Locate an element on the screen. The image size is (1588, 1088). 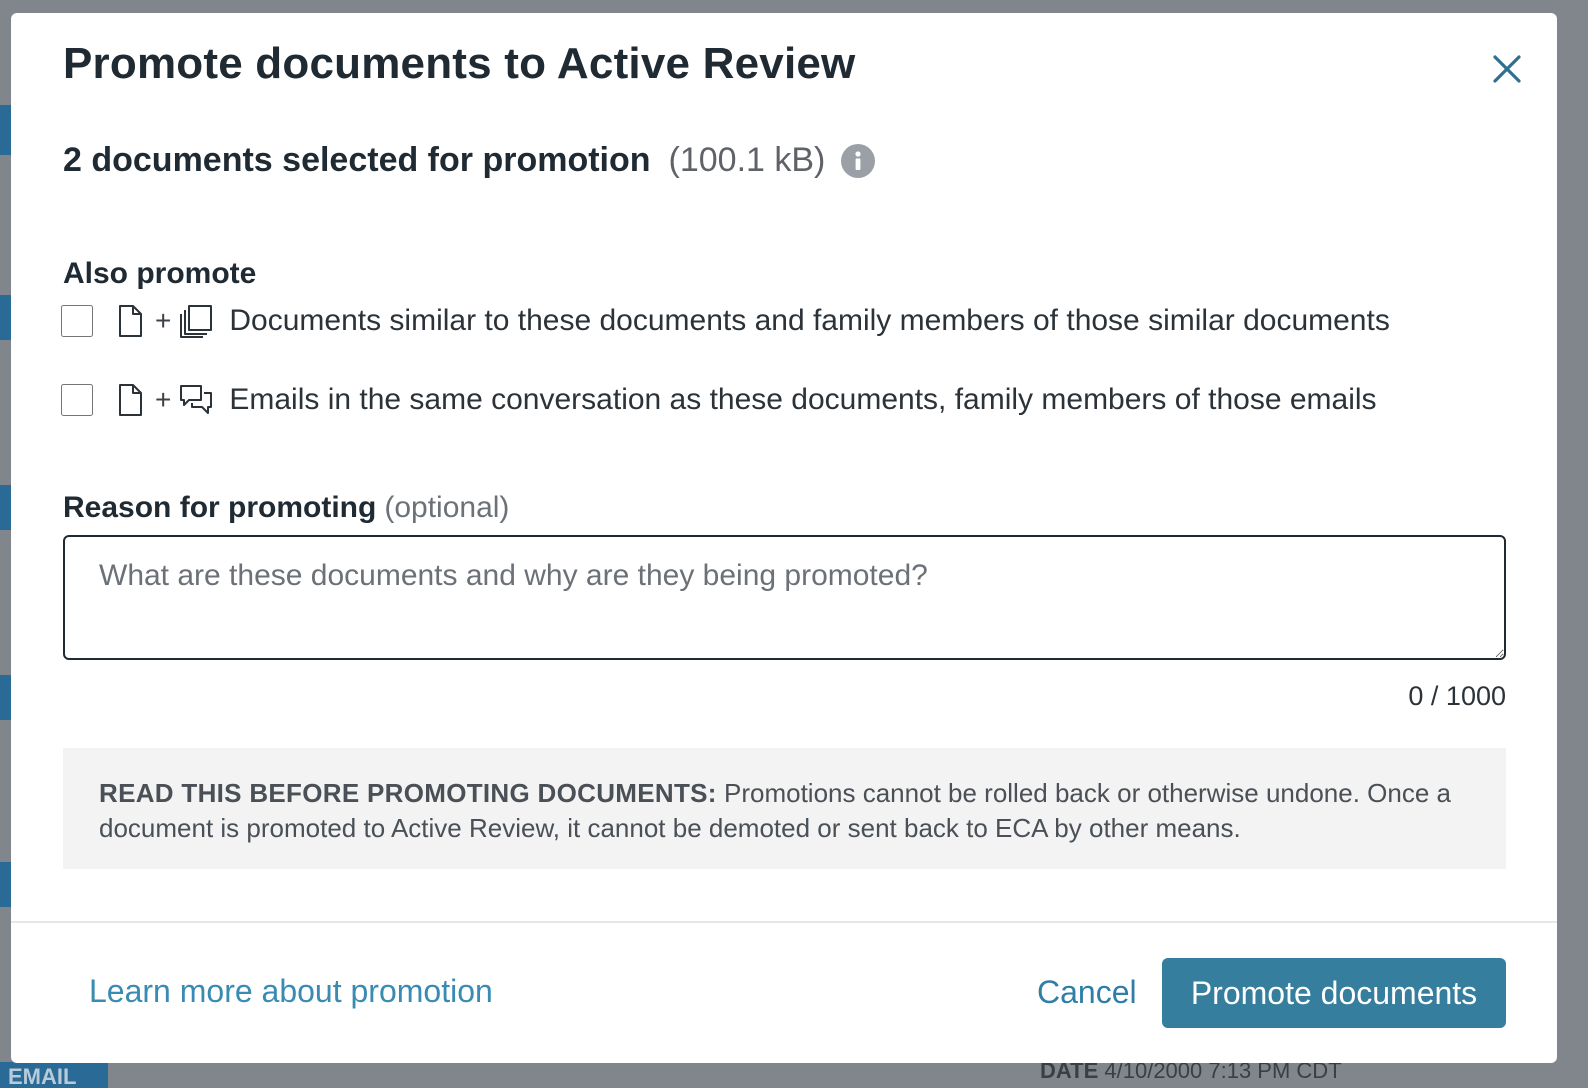
close-icon is located at coordinates (1507, 69).